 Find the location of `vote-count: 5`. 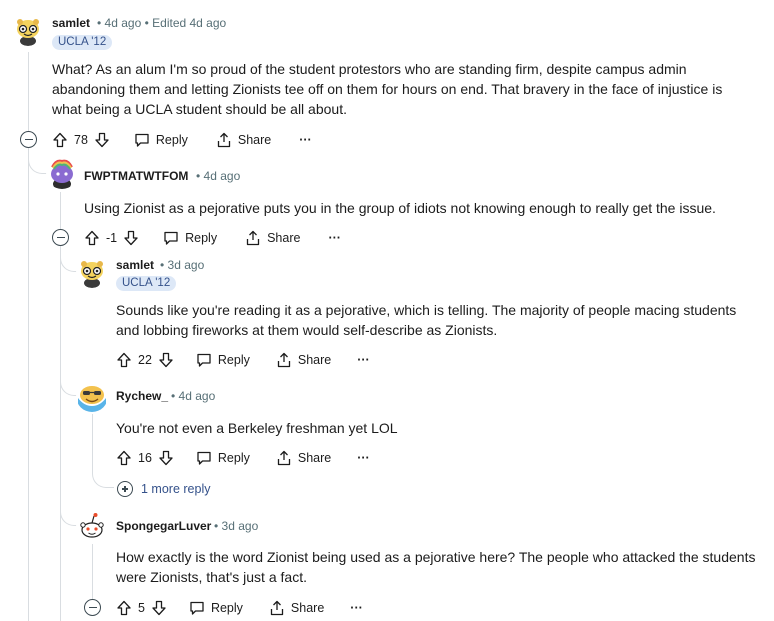

vote-count: 5 is located at coordinates (141, 608).